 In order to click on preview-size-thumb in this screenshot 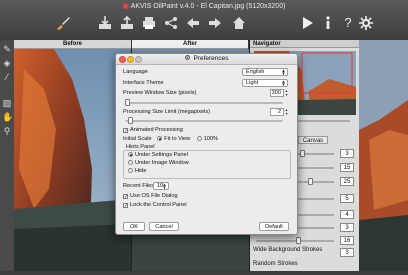, I will do `click(127, 102)`.